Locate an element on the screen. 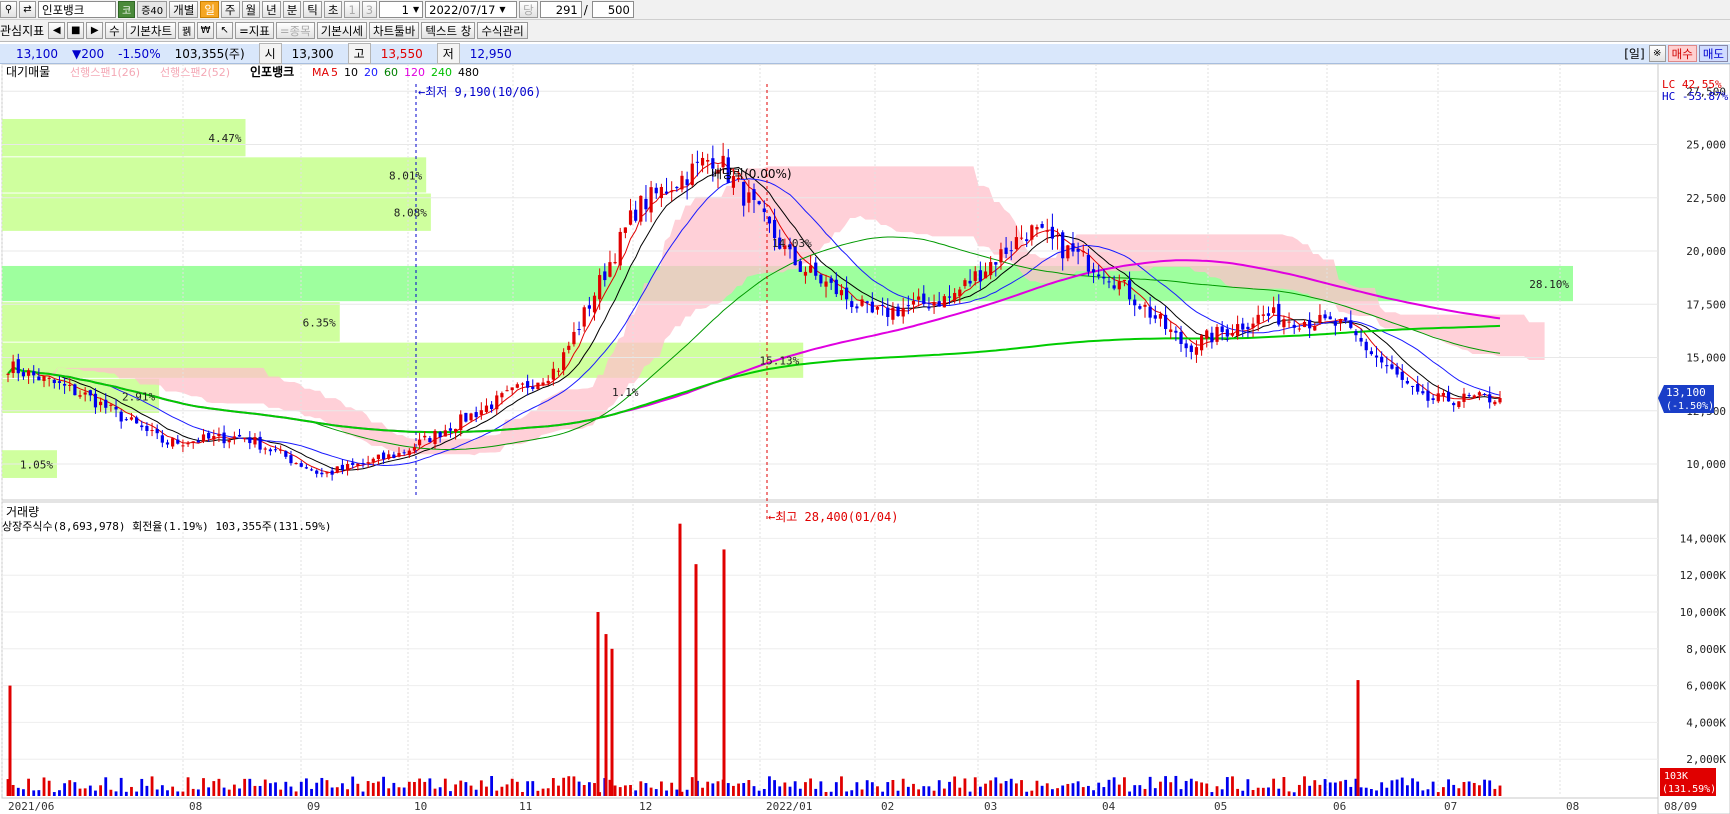 This screenshot has height=814, width=1730. candle-icon: 꿹 is located at coordinates (187, 30).